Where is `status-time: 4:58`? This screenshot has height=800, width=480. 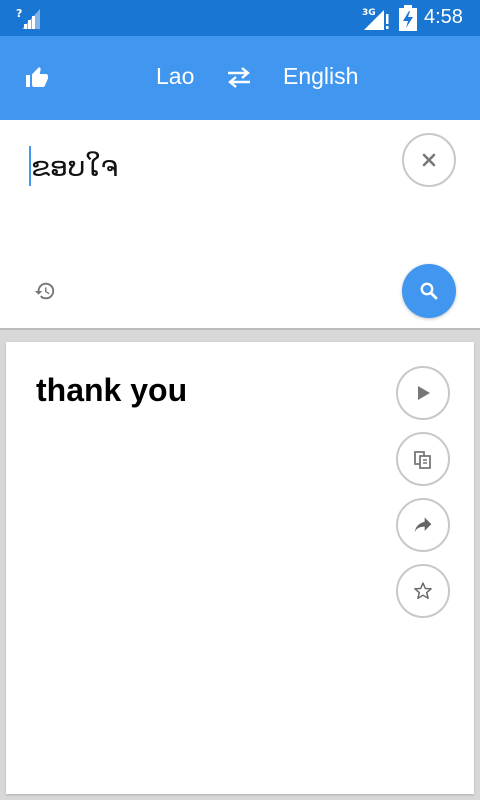
status-time: 4:58 is located at coordinates (443, 17).